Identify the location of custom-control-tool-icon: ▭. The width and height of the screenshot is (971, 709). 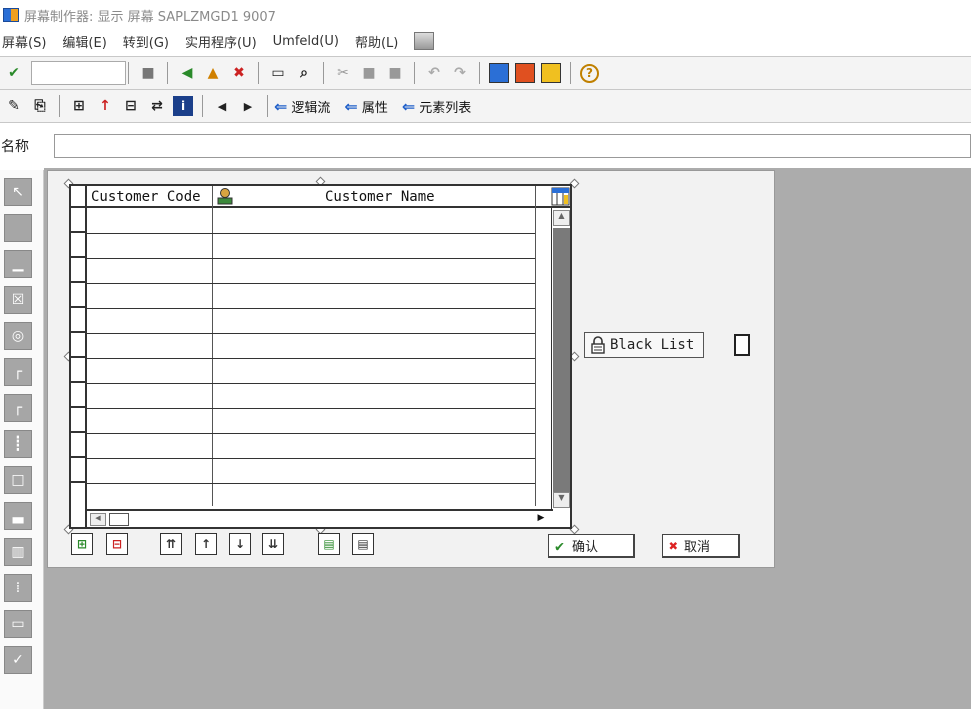
(18, 624).